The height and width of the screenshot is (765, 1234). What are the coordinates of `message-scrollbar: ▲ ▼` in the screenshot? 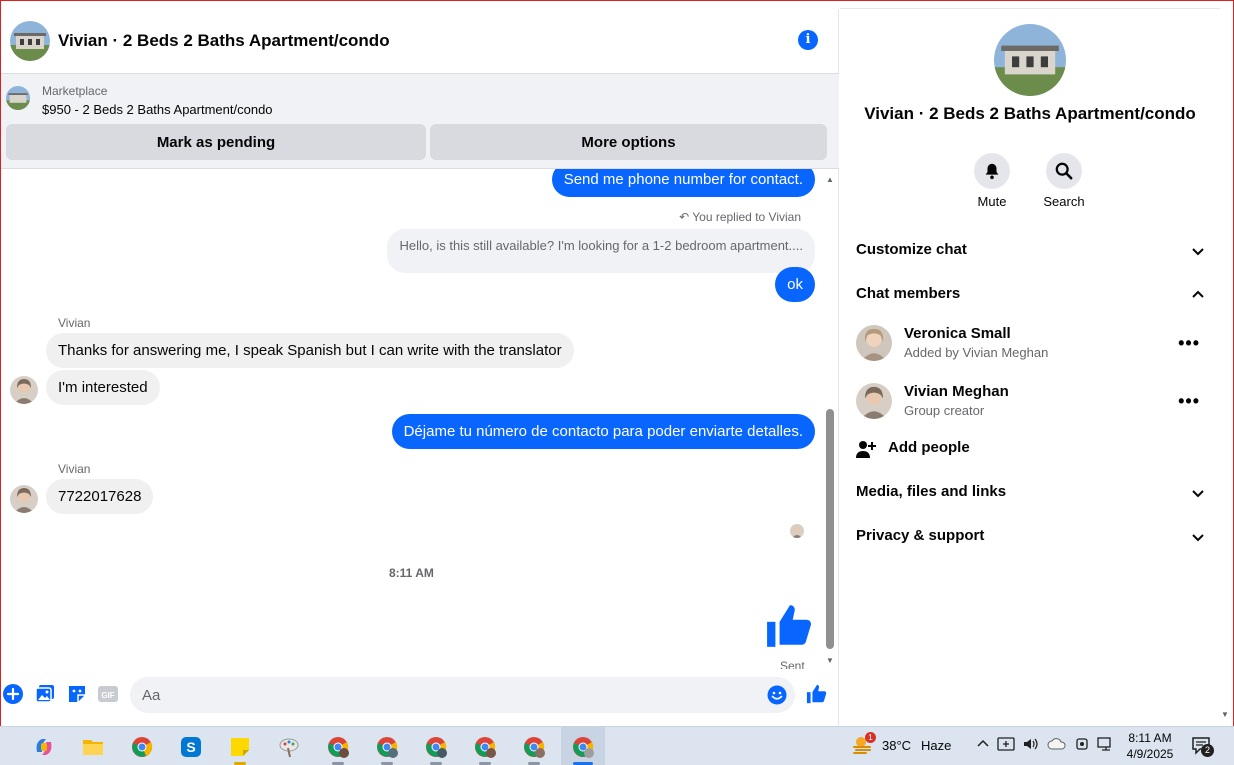 It's located at (830, 418).